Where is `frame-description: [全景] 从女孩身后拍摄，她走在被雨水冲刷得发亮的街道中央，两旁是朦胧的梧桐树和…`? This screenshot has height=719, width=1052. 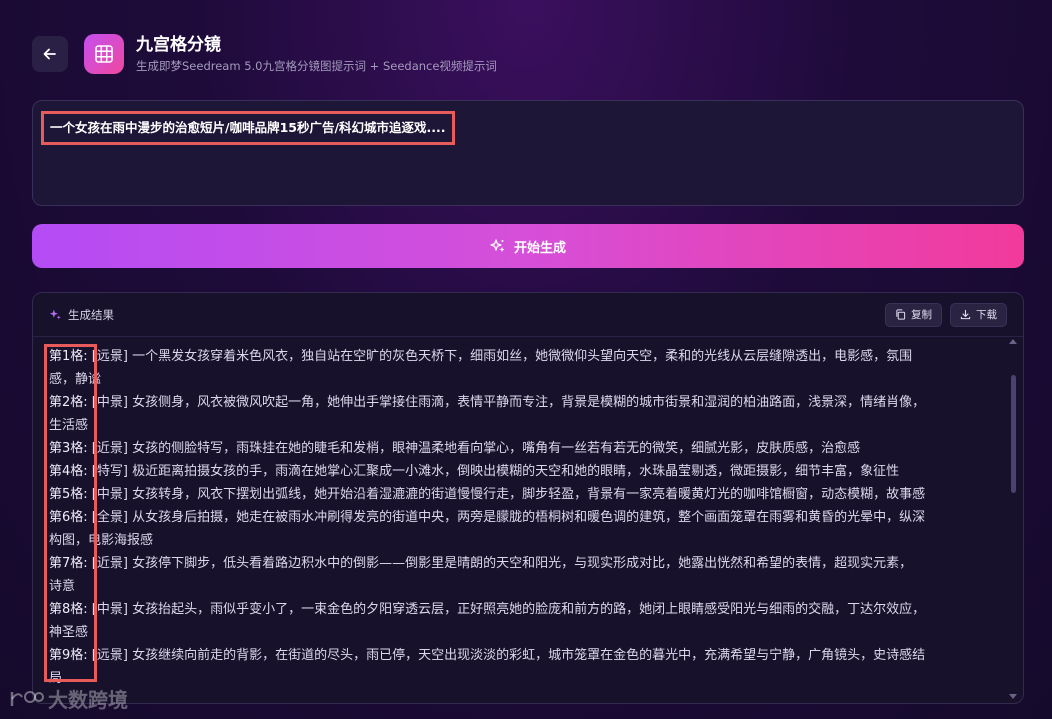 frame-description: [全景] 从女孩身后拍摄，她走在被雨水冲刷得发亮的街道中央，两旁是朦胧的梧桐树和… is located at coordinates (506, 517).